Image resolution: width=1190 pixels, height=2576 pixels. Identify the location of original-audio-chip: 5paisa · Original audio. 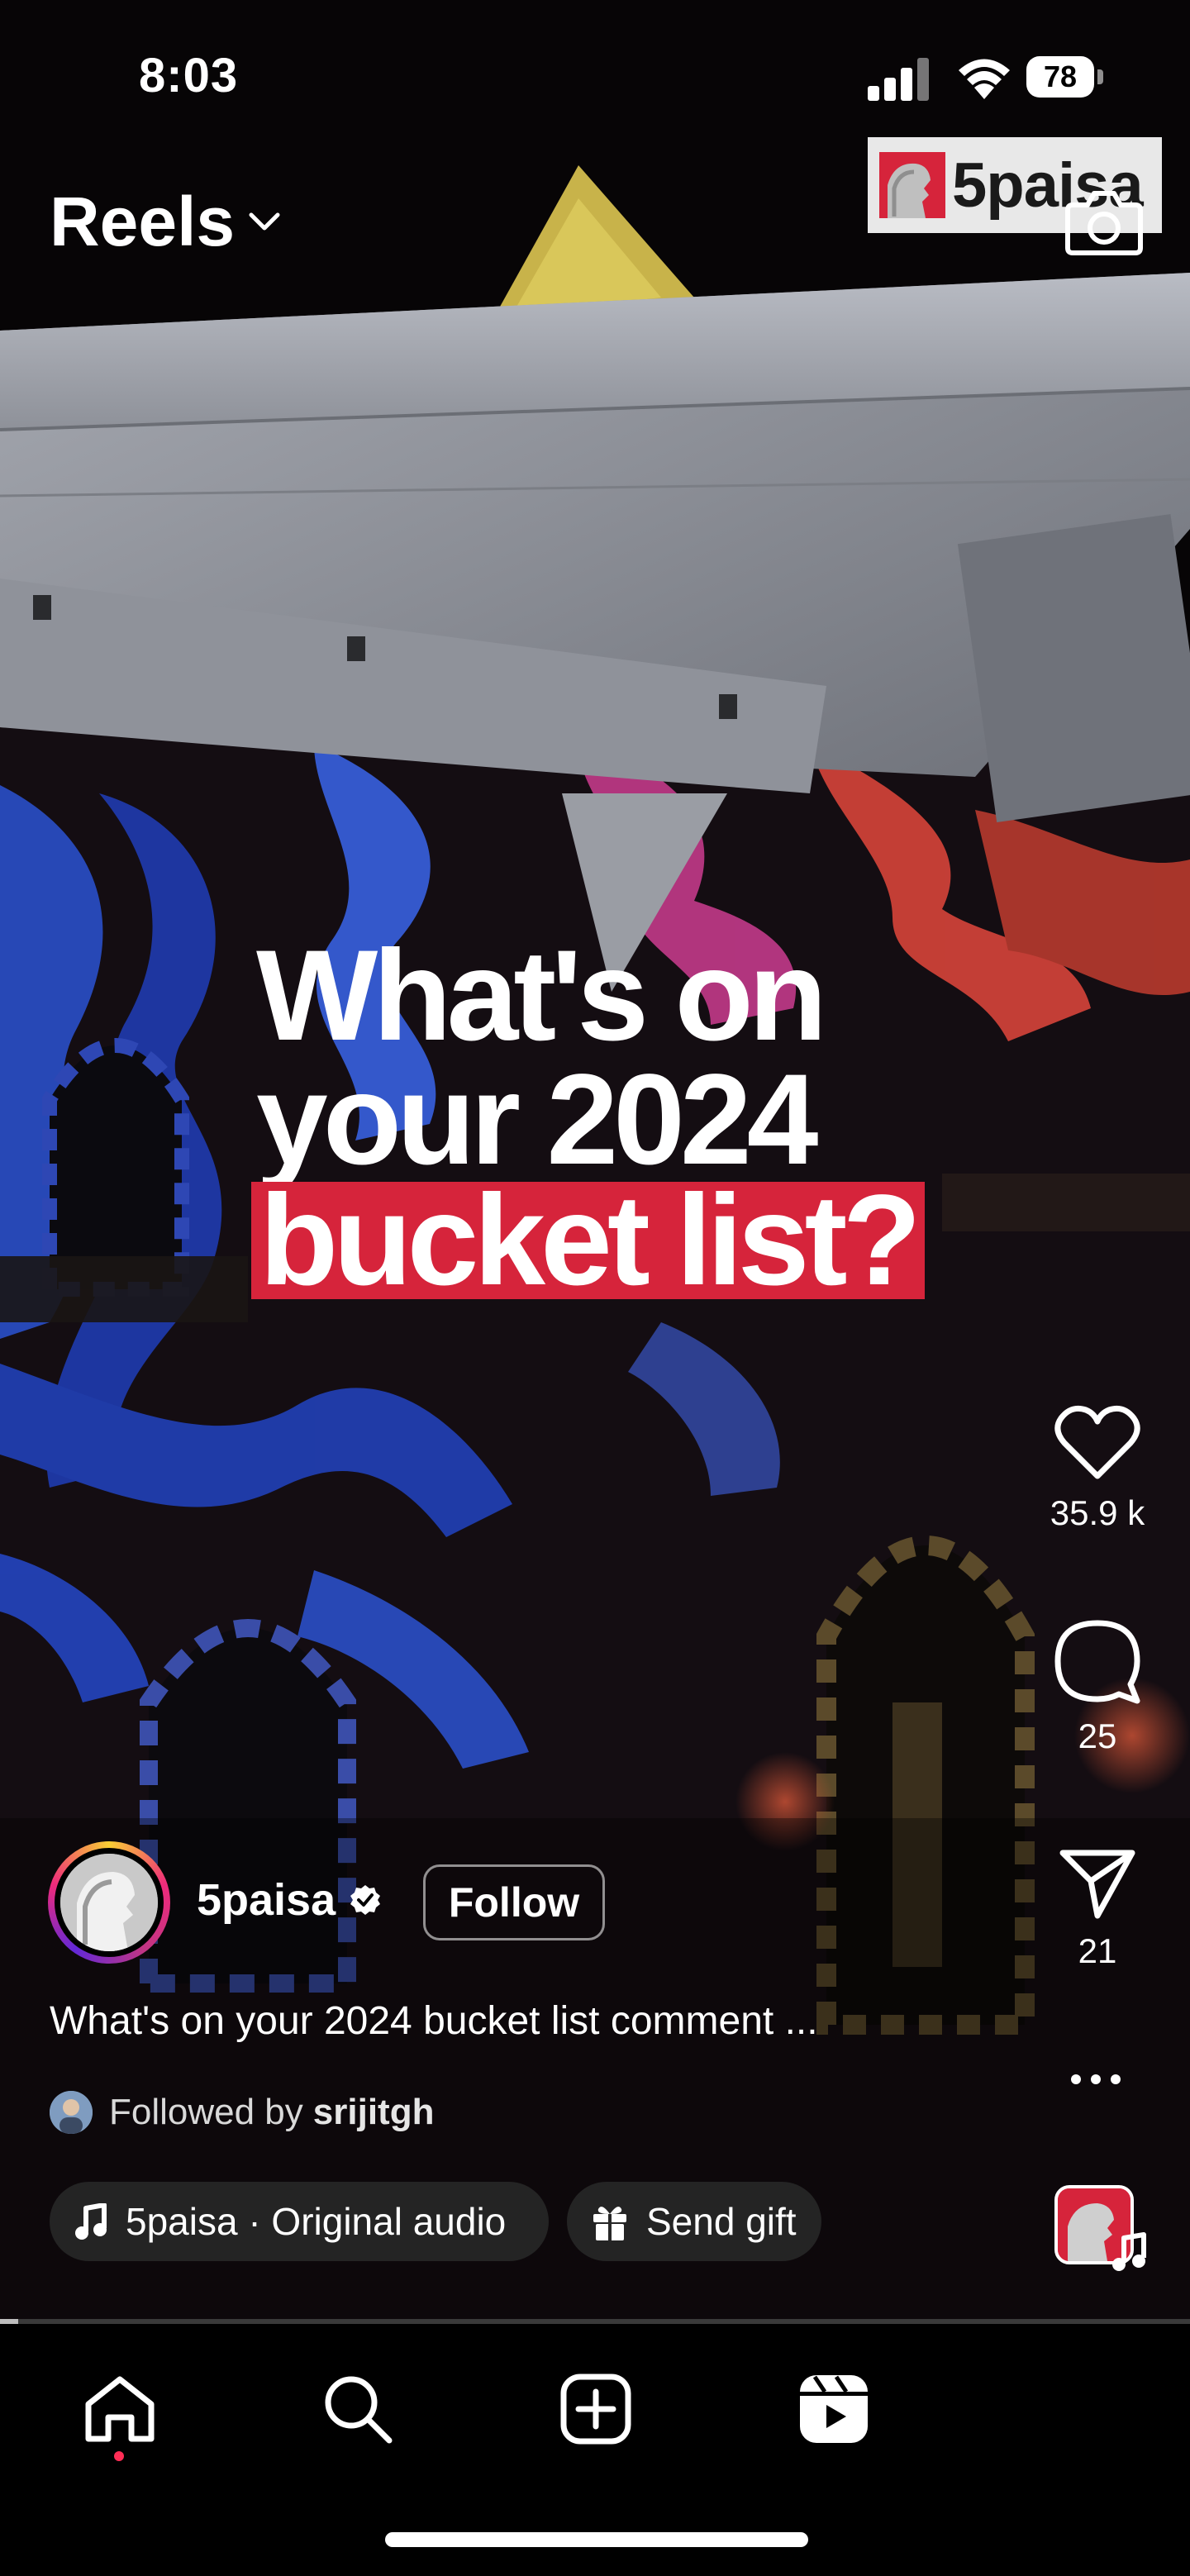
(299, 2222).